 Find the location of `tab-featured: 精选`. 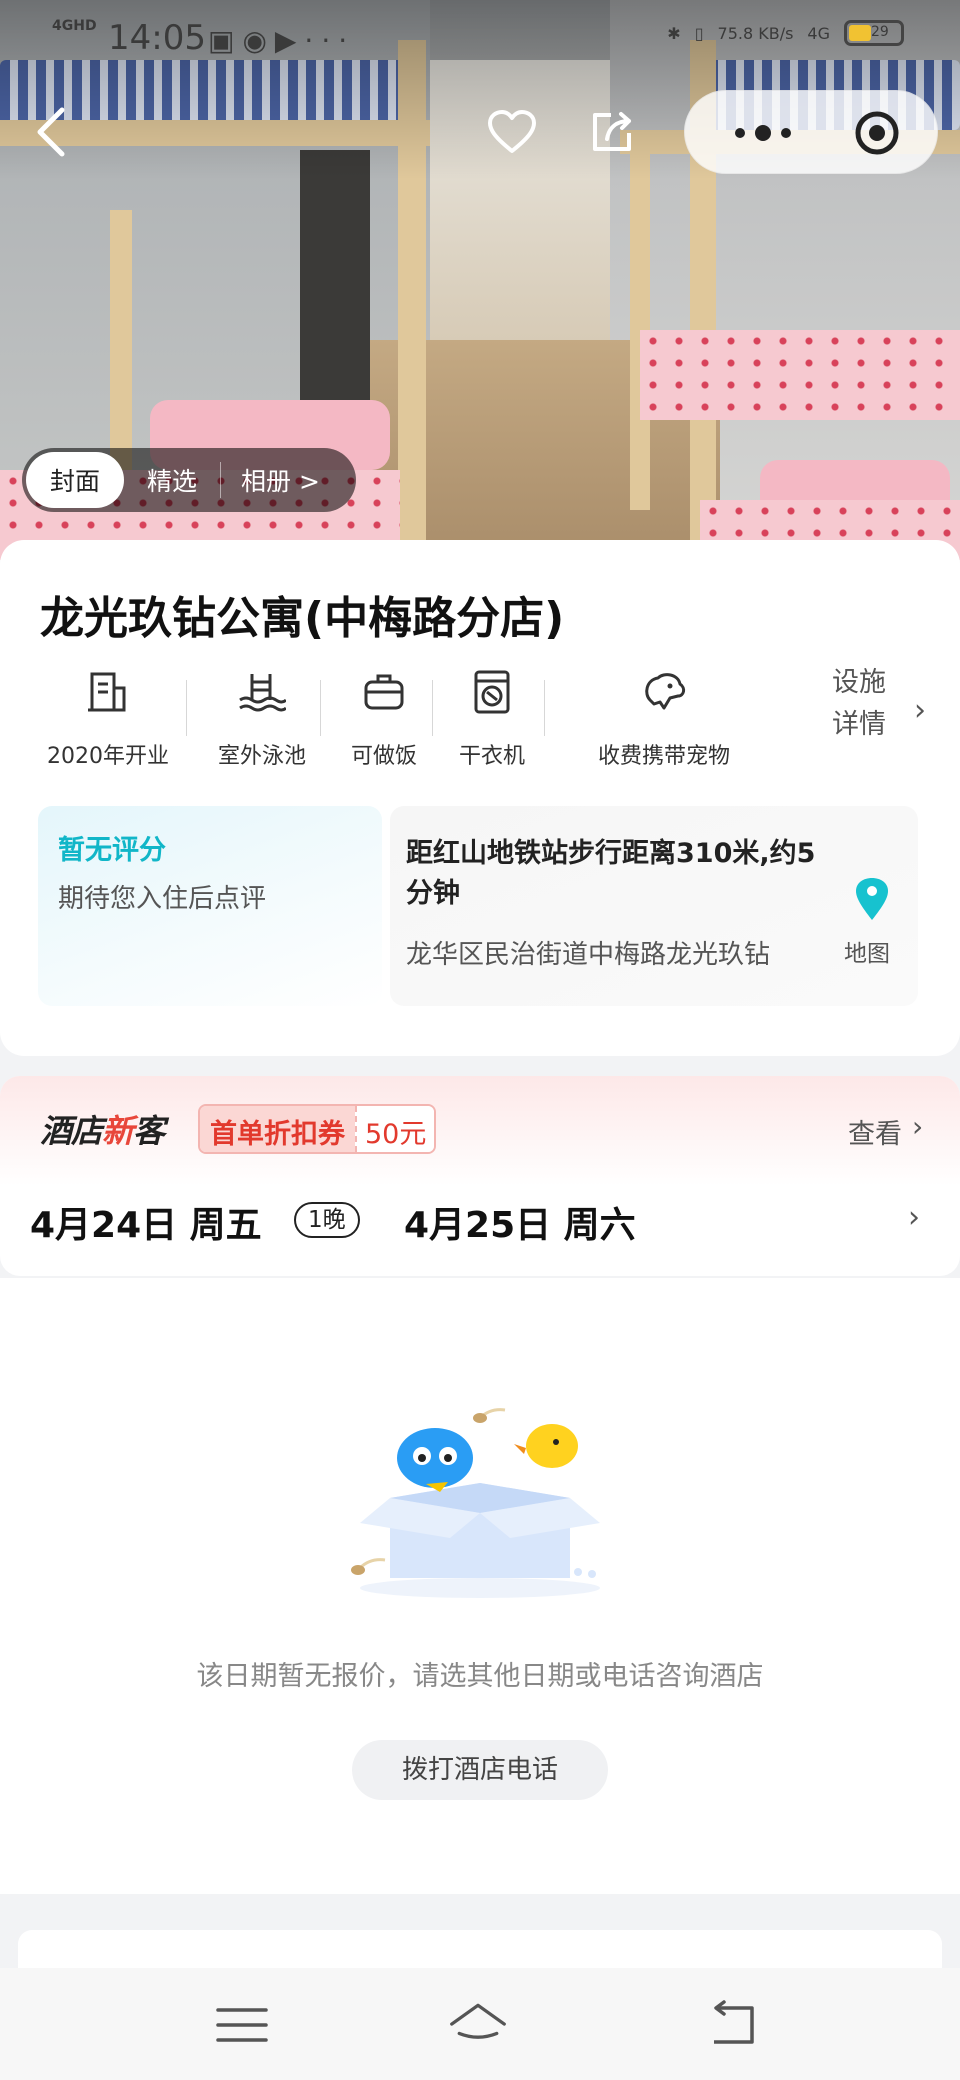

tab-featured: 精选 is located at coordinates (172, 480).